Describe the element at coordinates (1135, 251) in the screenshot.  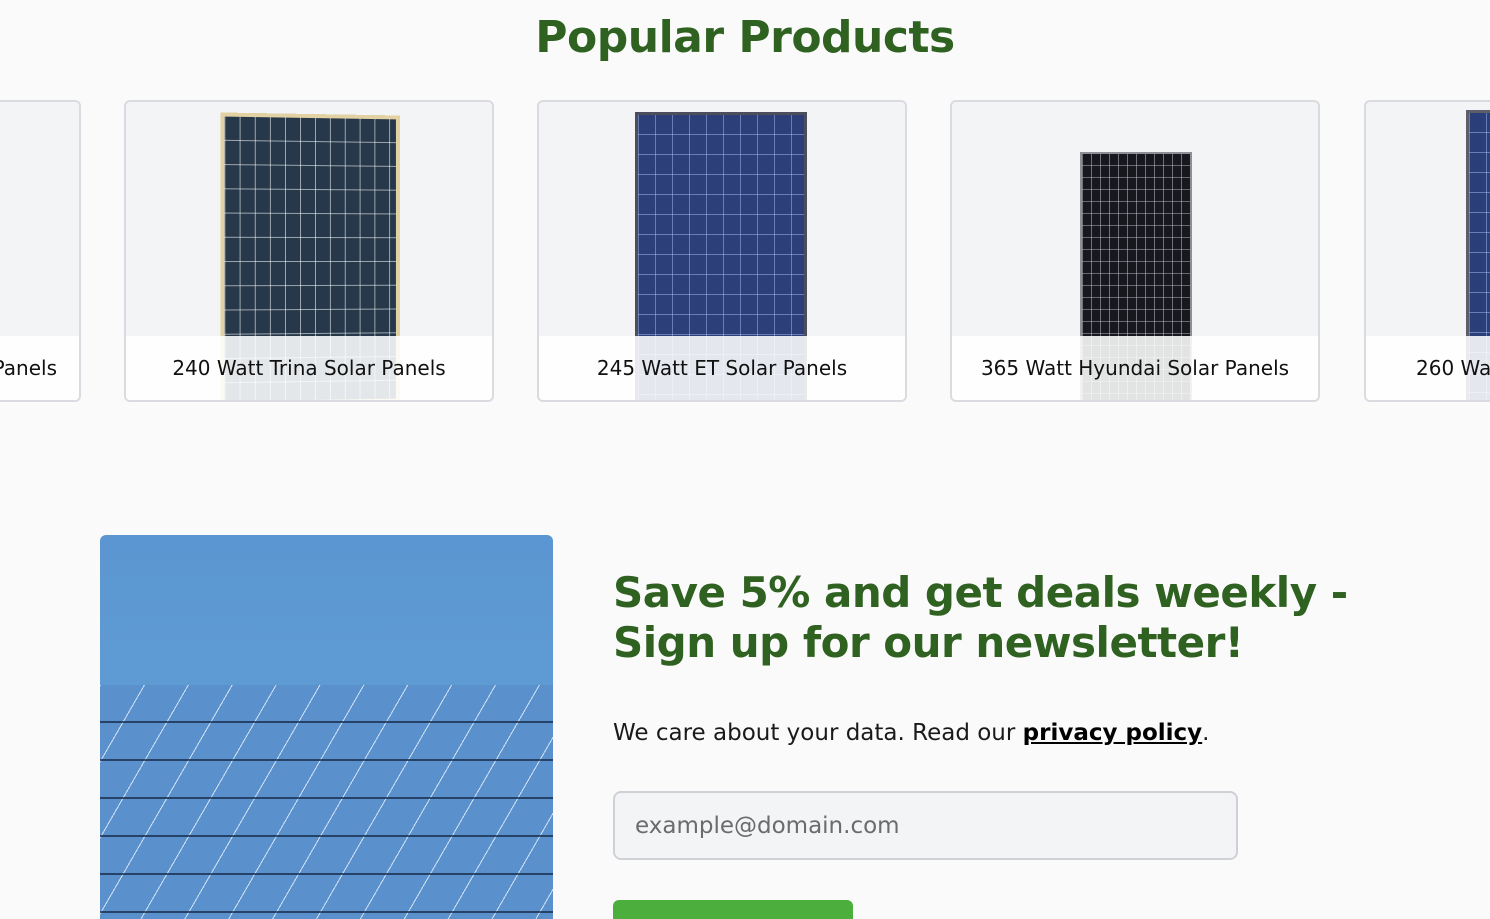
I see `product-card: 365 Watt Hyundai Solar Panels` at that location.